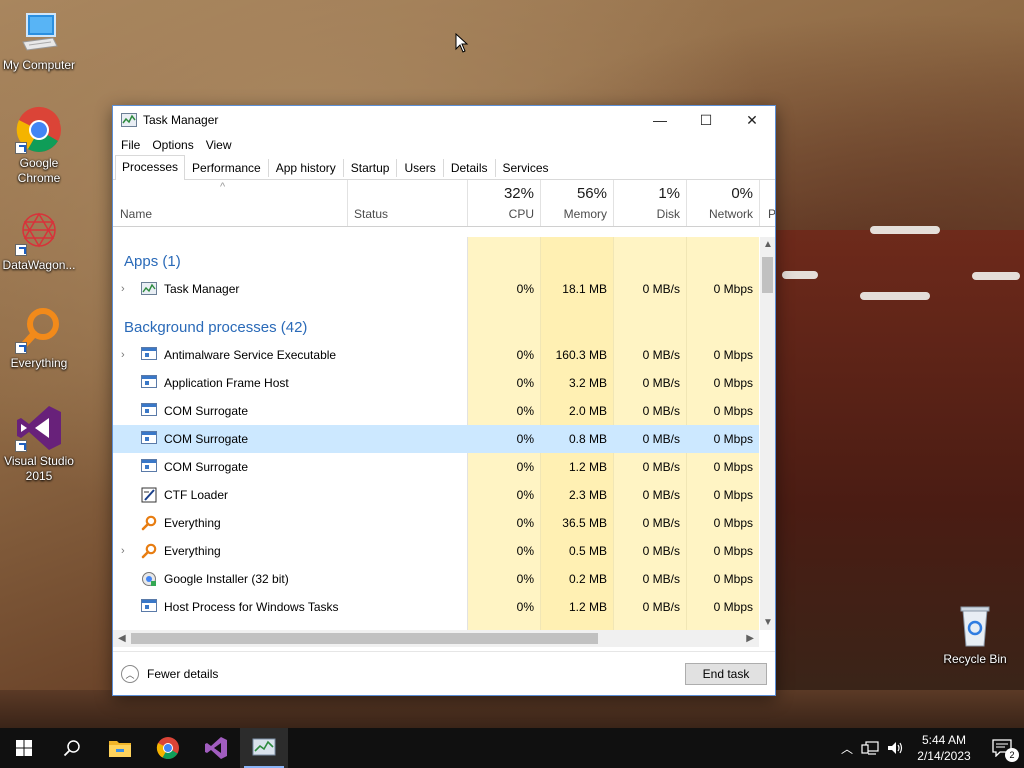 The image size is (1024, 768). Describe the element at coordinates (129, 120) in the screenshot. I see `task-manager-icon` at that location.